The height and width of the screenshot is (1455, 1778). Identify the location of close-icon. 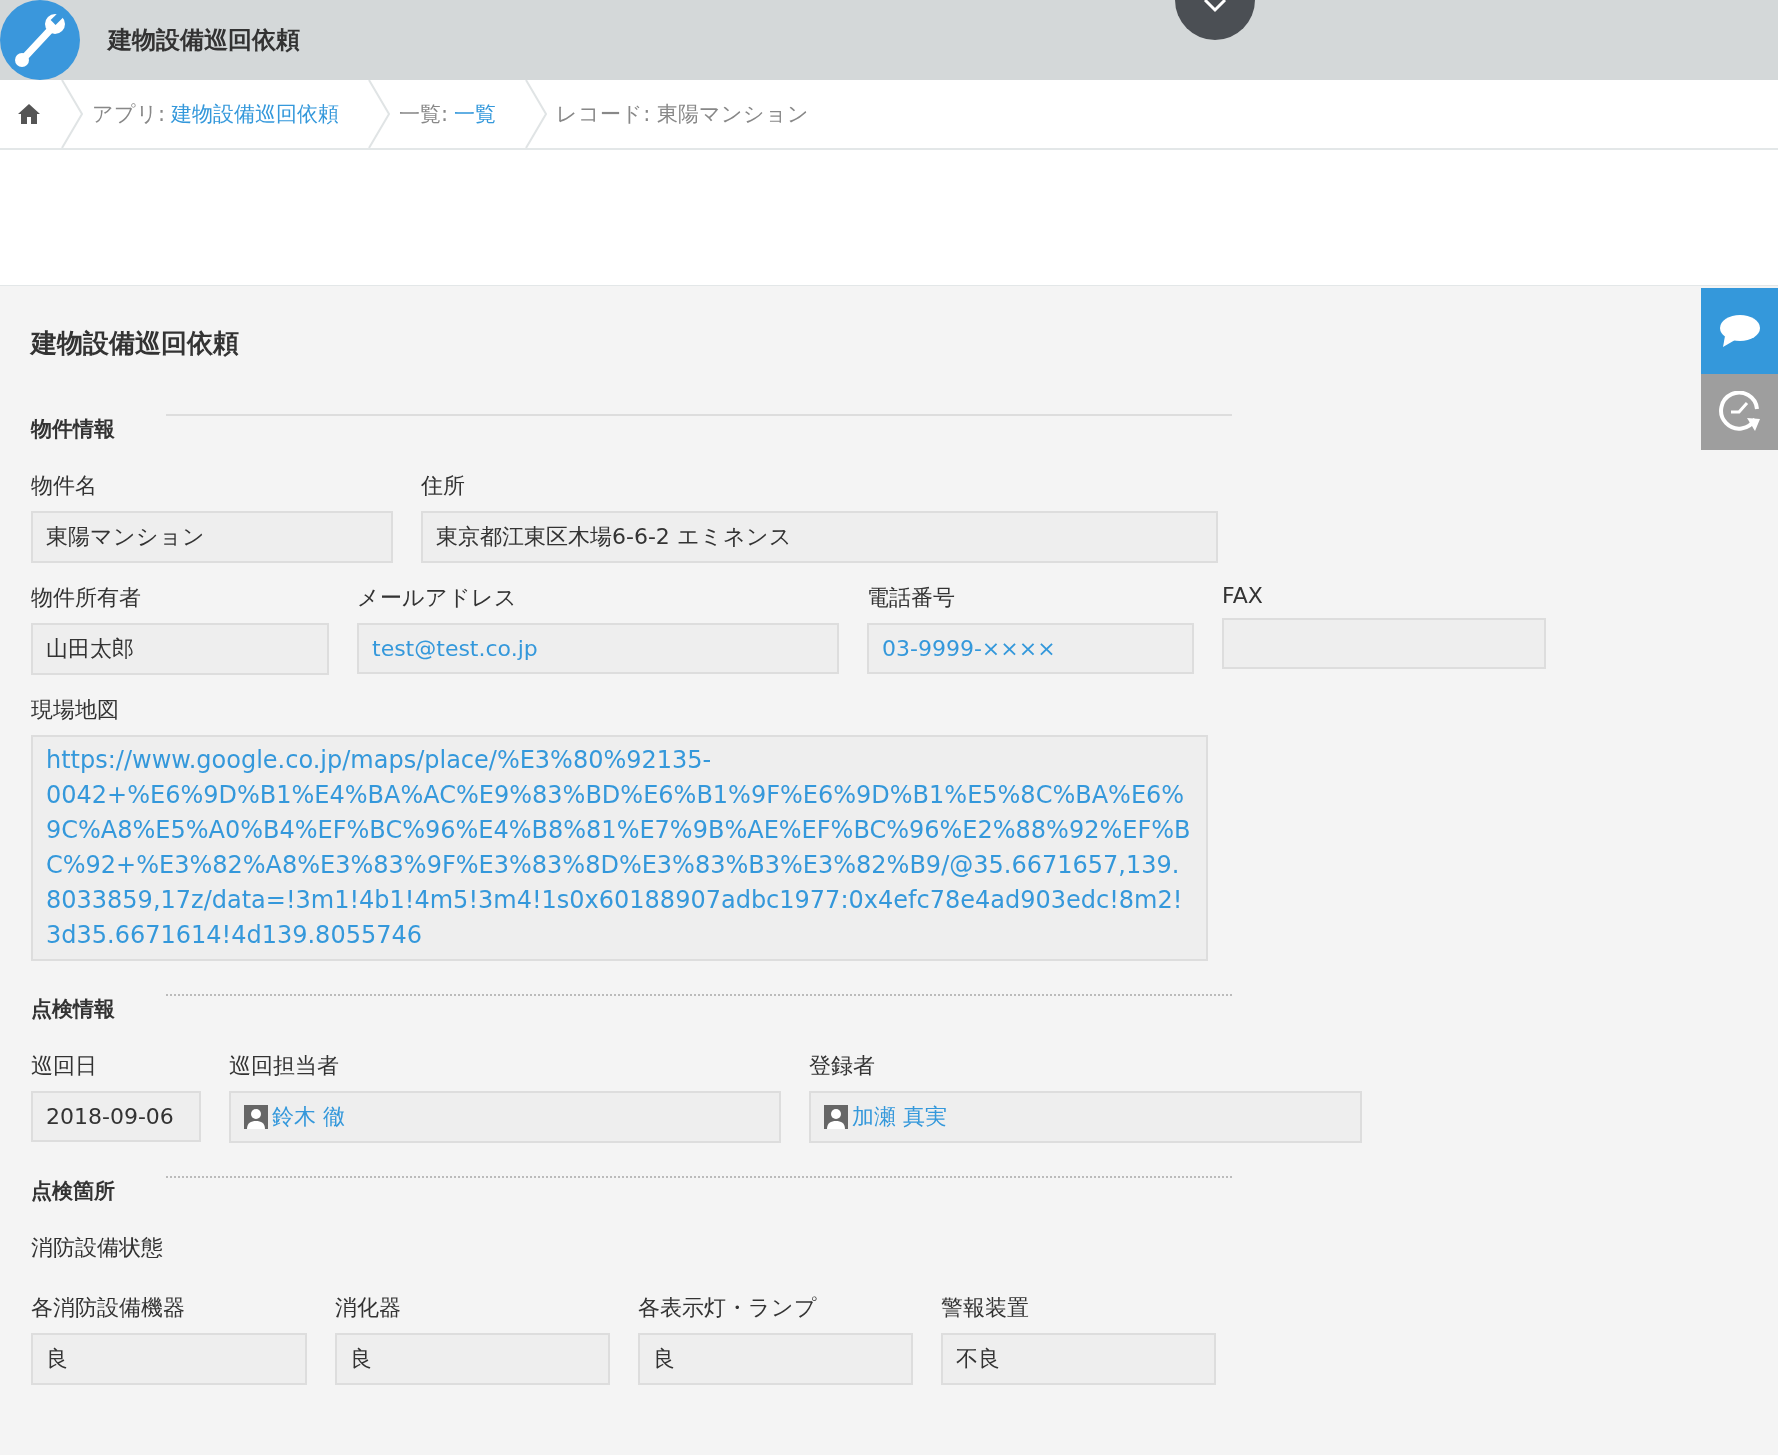
(1215, 7).